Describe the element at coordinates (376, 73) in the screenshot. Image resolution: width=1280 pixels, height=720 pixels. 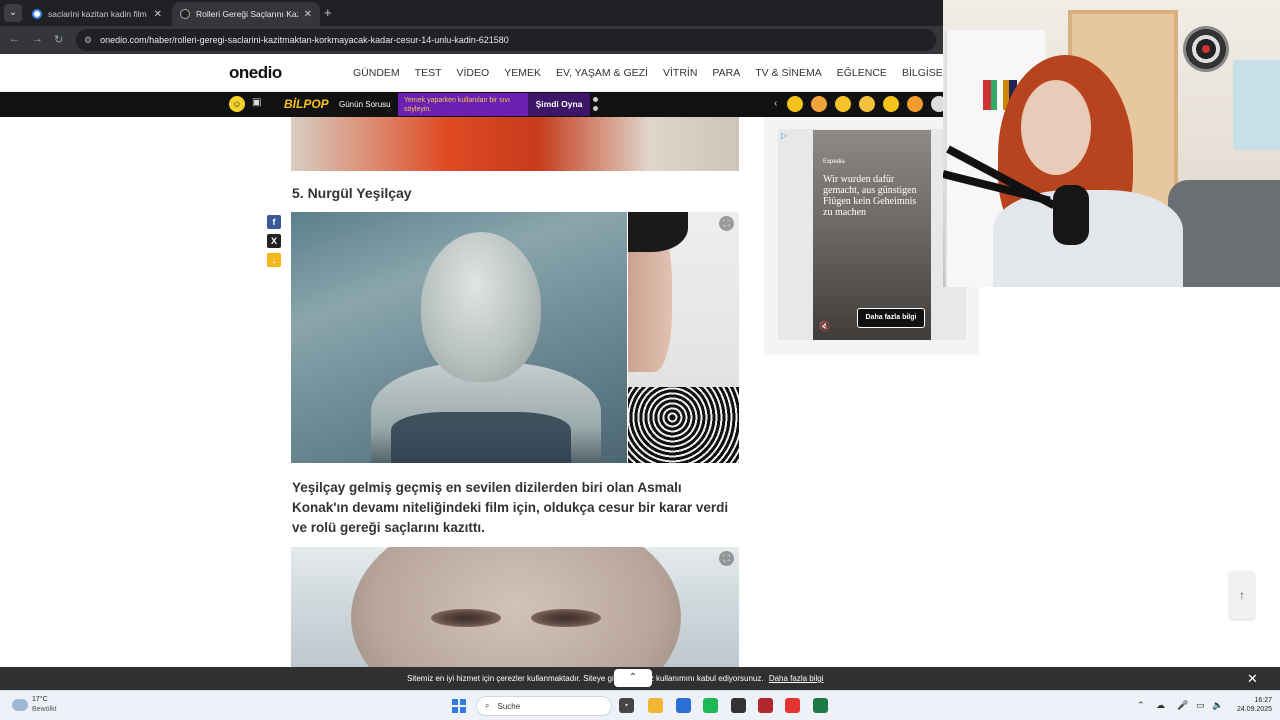
I see `nav-item: GÜNDEM` at that location.